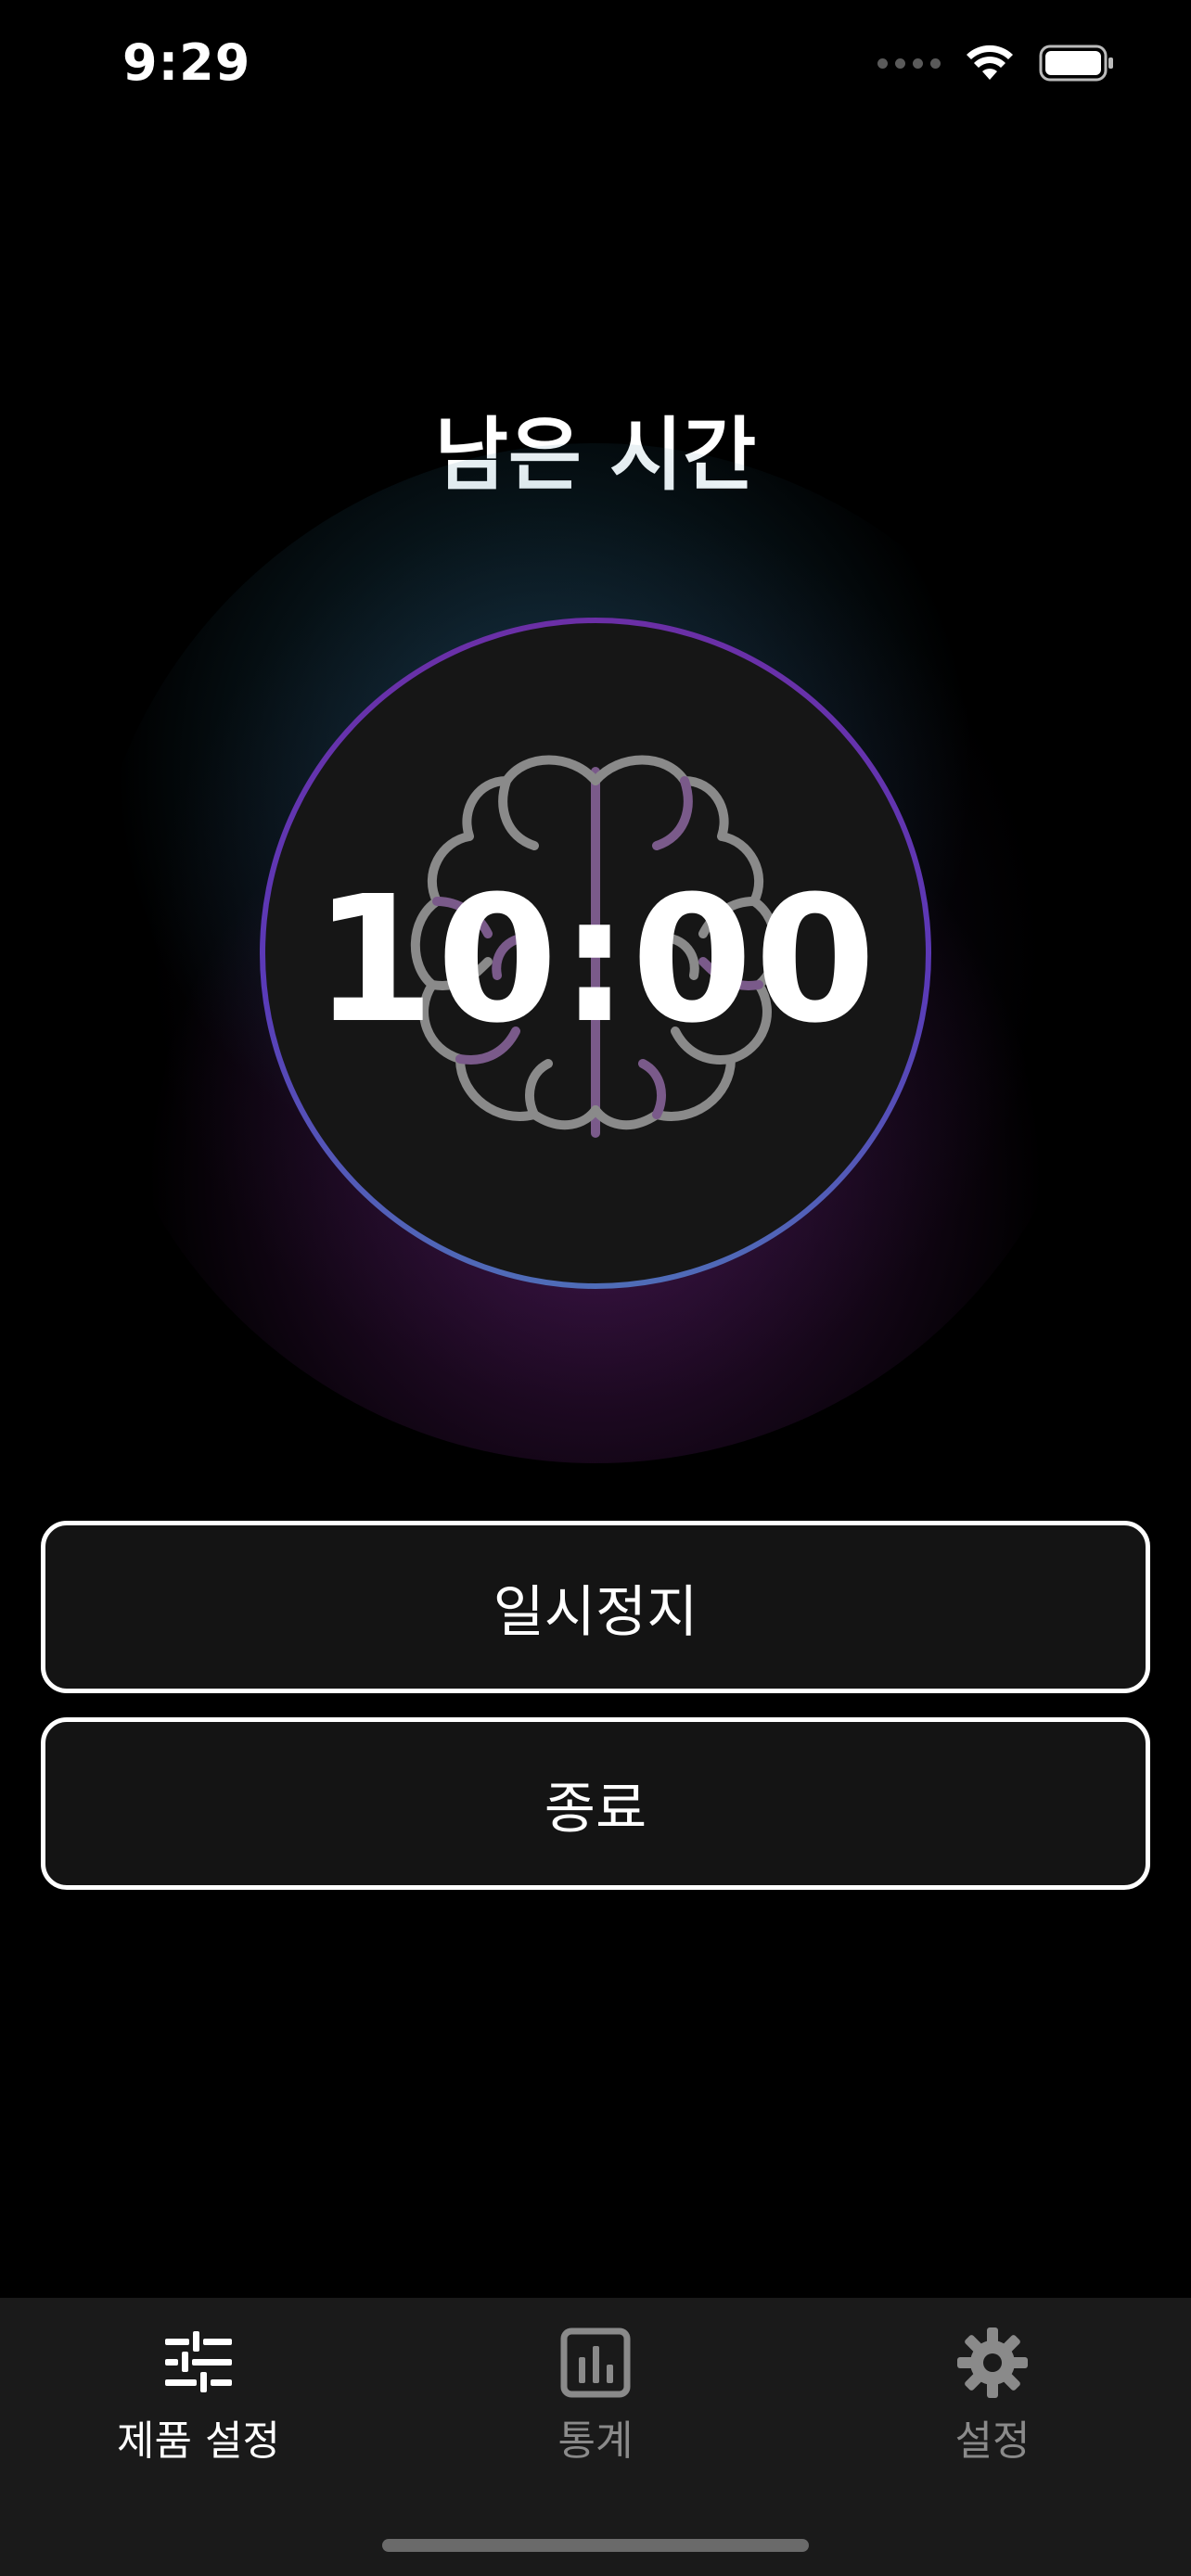 The image size is (1191, 2576). I want to click on tab-label-settings: 설정, so click(992, 2441).